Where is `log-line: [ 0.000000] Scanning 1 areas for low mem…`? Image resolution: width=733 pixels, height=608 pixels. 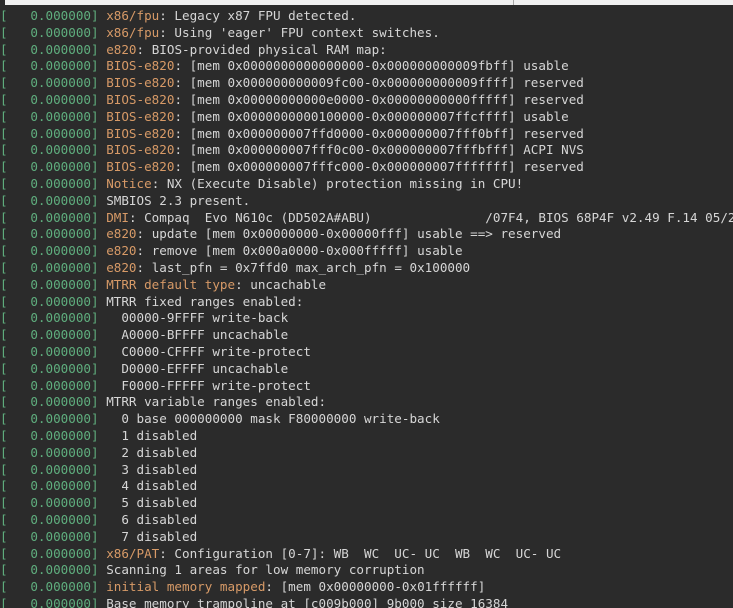
log-line: [ 0.000000] Scanning 1 areas for low mem… is located at coordinates (366, 570).